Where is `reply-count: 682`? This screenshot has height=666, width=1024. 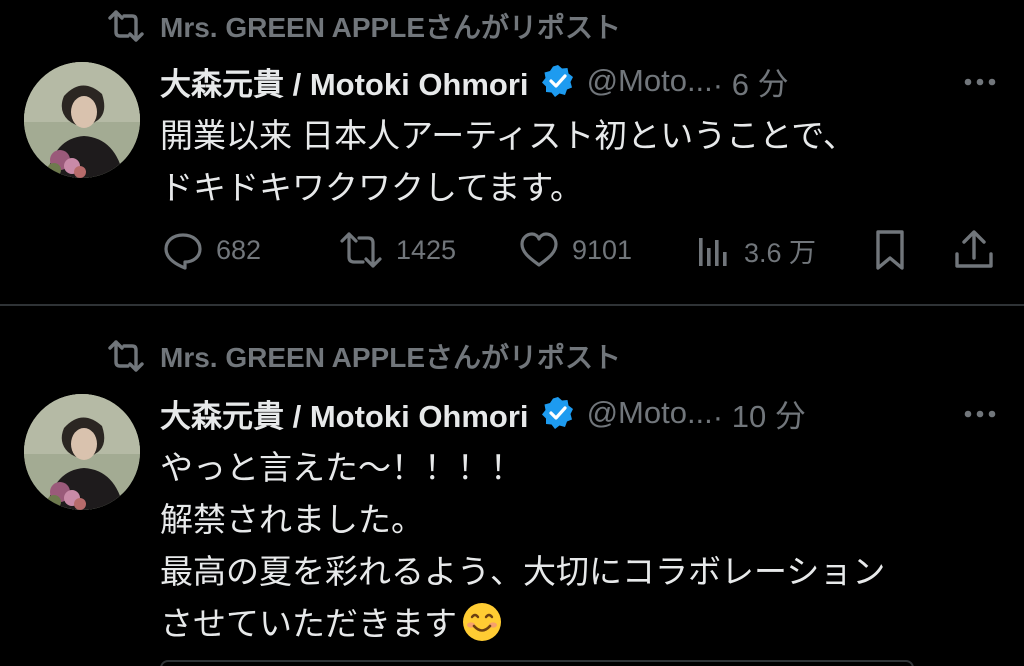 reply-count: 682 is located at coordinates (239, 249).